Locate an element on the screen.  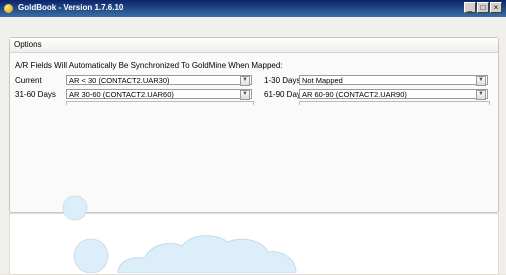
days-31-60-select: AR 30-60 (CONTACT2.UAR60) ▼ is located at coordinates (159, 94).